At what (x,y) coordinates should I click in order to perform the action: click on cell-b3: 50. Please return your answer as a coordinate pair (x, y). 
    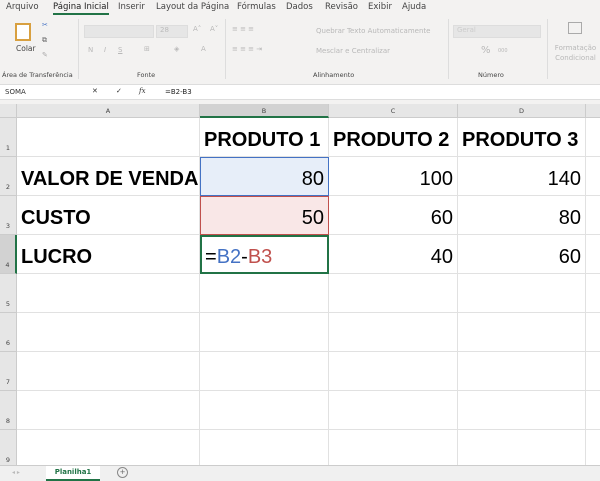
    Looking at the image, I should click on (264, 215).